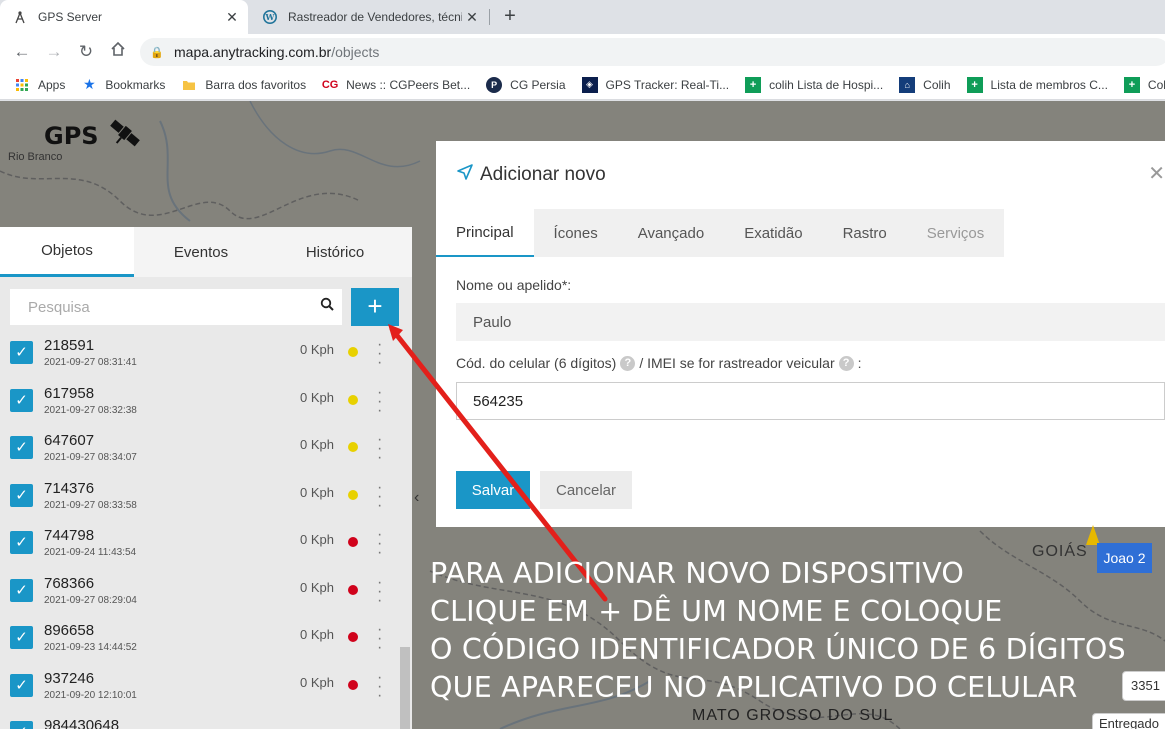  What do you see at coordinates (90, 600) in the screenshot?
I see `object-time: 2021-09-27 08:29:04` at bounding box center [90, 600].